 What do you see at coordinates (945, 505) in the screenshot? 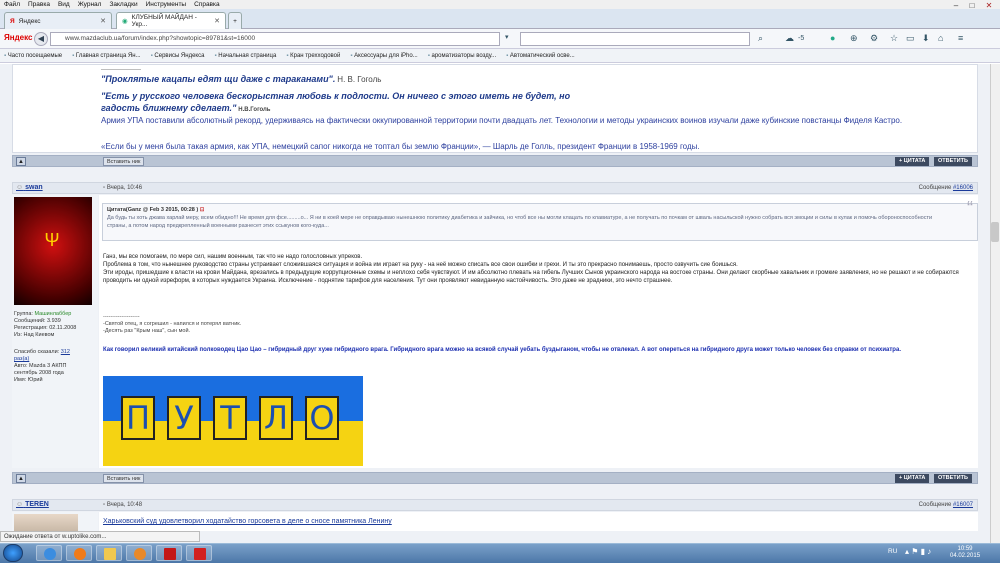
I see `message-number: Сообщение #16007` at bounding box center [945, 505].